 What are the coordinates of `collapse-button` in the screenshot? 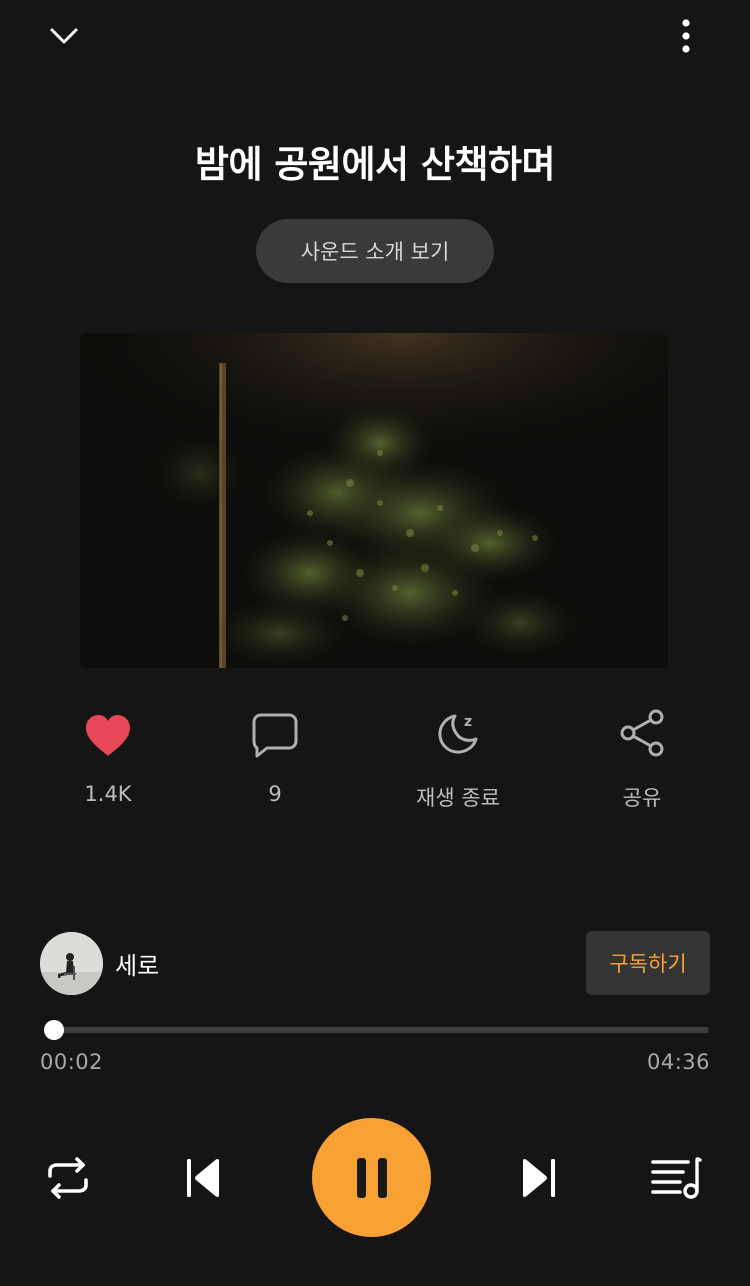 It's located at (64, 36).